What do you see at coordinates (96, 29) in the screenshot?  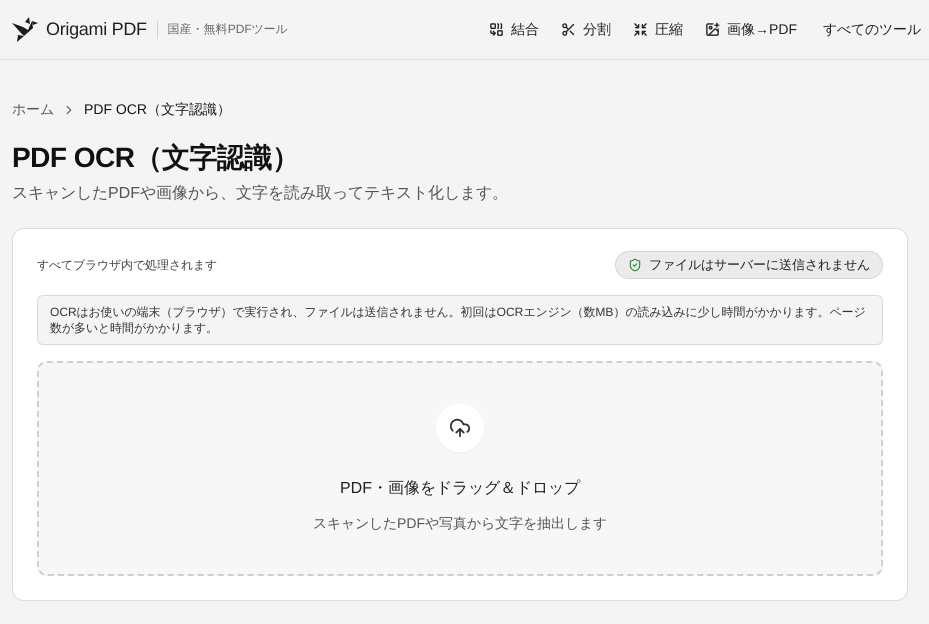 I see `logo-text: Origami PDF` at bounding box center [96, 29].